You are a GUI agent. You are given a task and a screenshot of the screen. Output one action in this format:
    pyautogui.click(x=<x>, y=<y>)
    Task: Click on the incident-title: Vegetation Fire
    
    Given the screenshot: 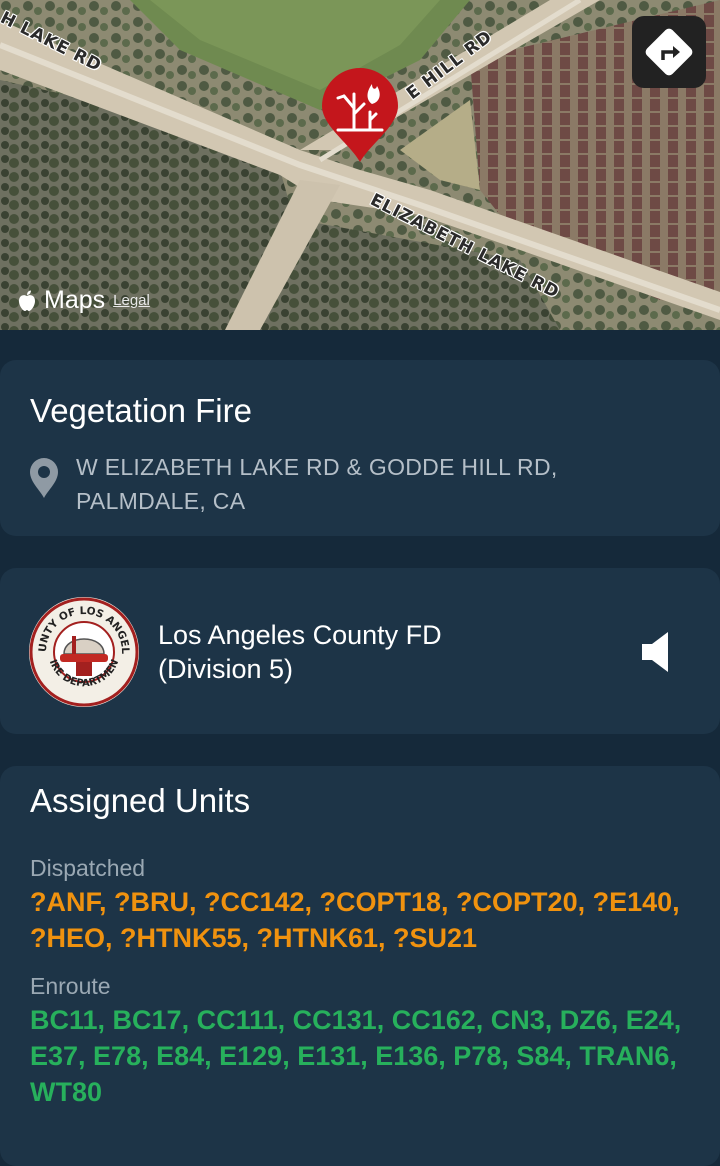 What is the action you would take?
    pyautogui.click(x=141, y=410)
    